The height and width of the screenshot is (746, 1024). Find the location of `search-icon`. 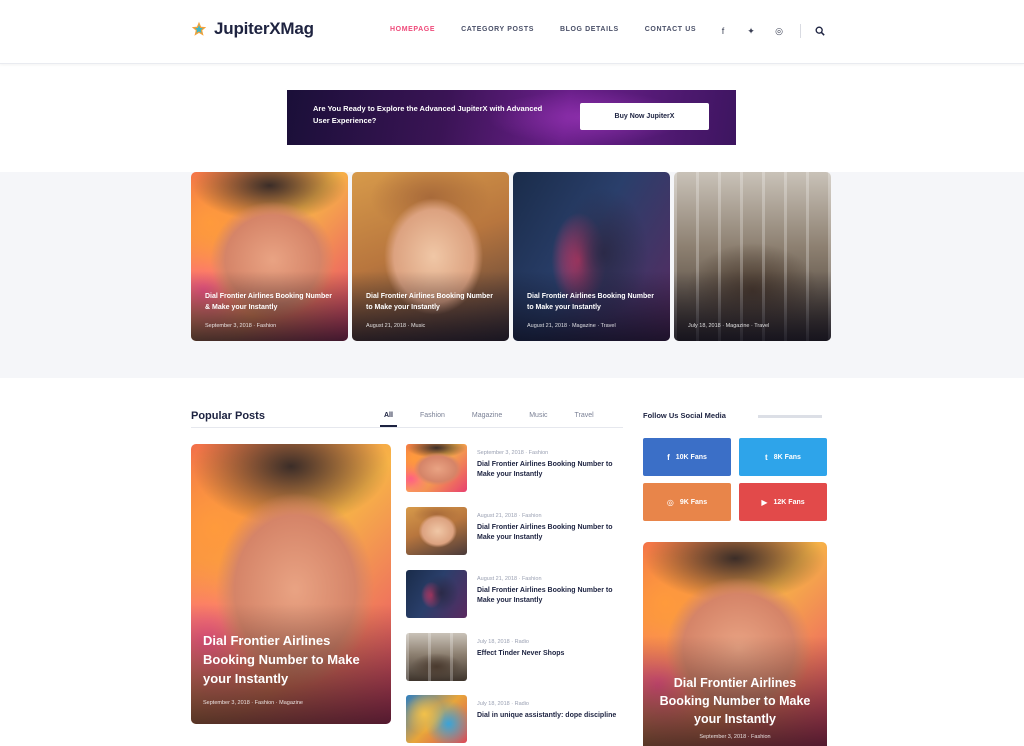

search-icon is located at coordinates (820, 31).